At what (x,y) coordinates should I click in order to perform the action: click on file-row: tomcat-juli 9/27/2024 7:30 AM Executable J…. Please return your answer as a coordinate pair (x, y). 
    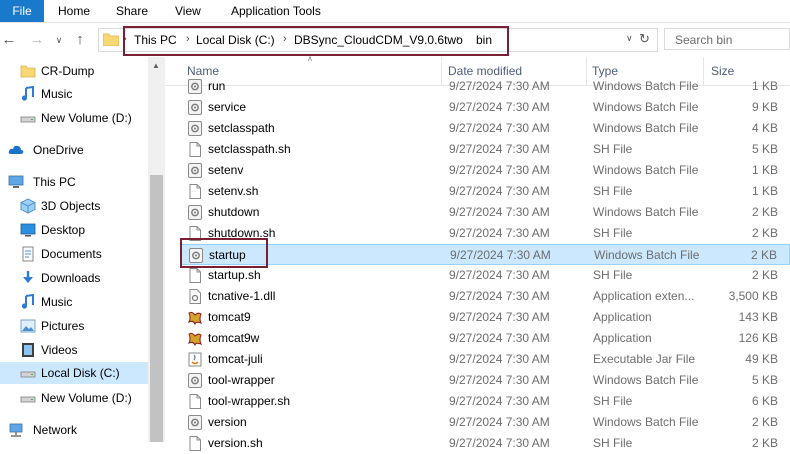
    Looking at the image, I should click on (485, 359).